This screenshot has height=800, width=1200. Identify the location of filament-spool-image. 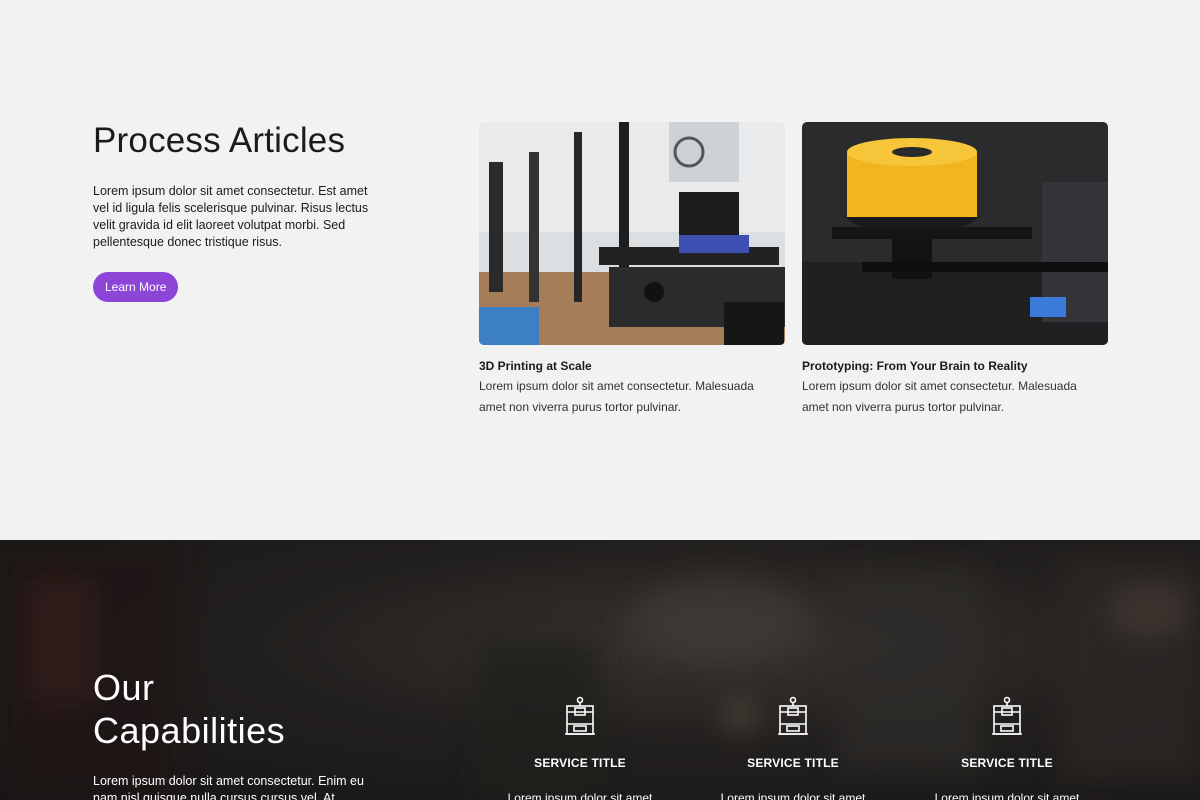
(955, 233).